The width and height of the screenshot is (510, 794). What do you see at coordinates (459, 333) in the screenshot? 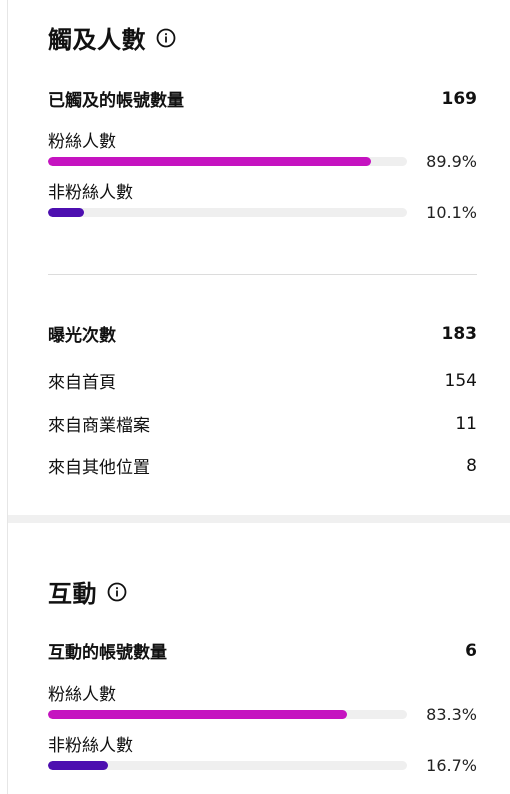
I see `impressions-value: 183` at bounding box center [459, 333].